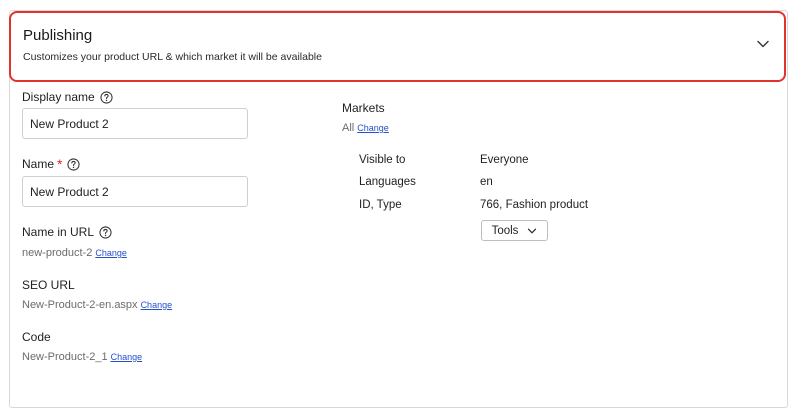  I want to click on code-value: New-Product-2_1, so click(65, 357).